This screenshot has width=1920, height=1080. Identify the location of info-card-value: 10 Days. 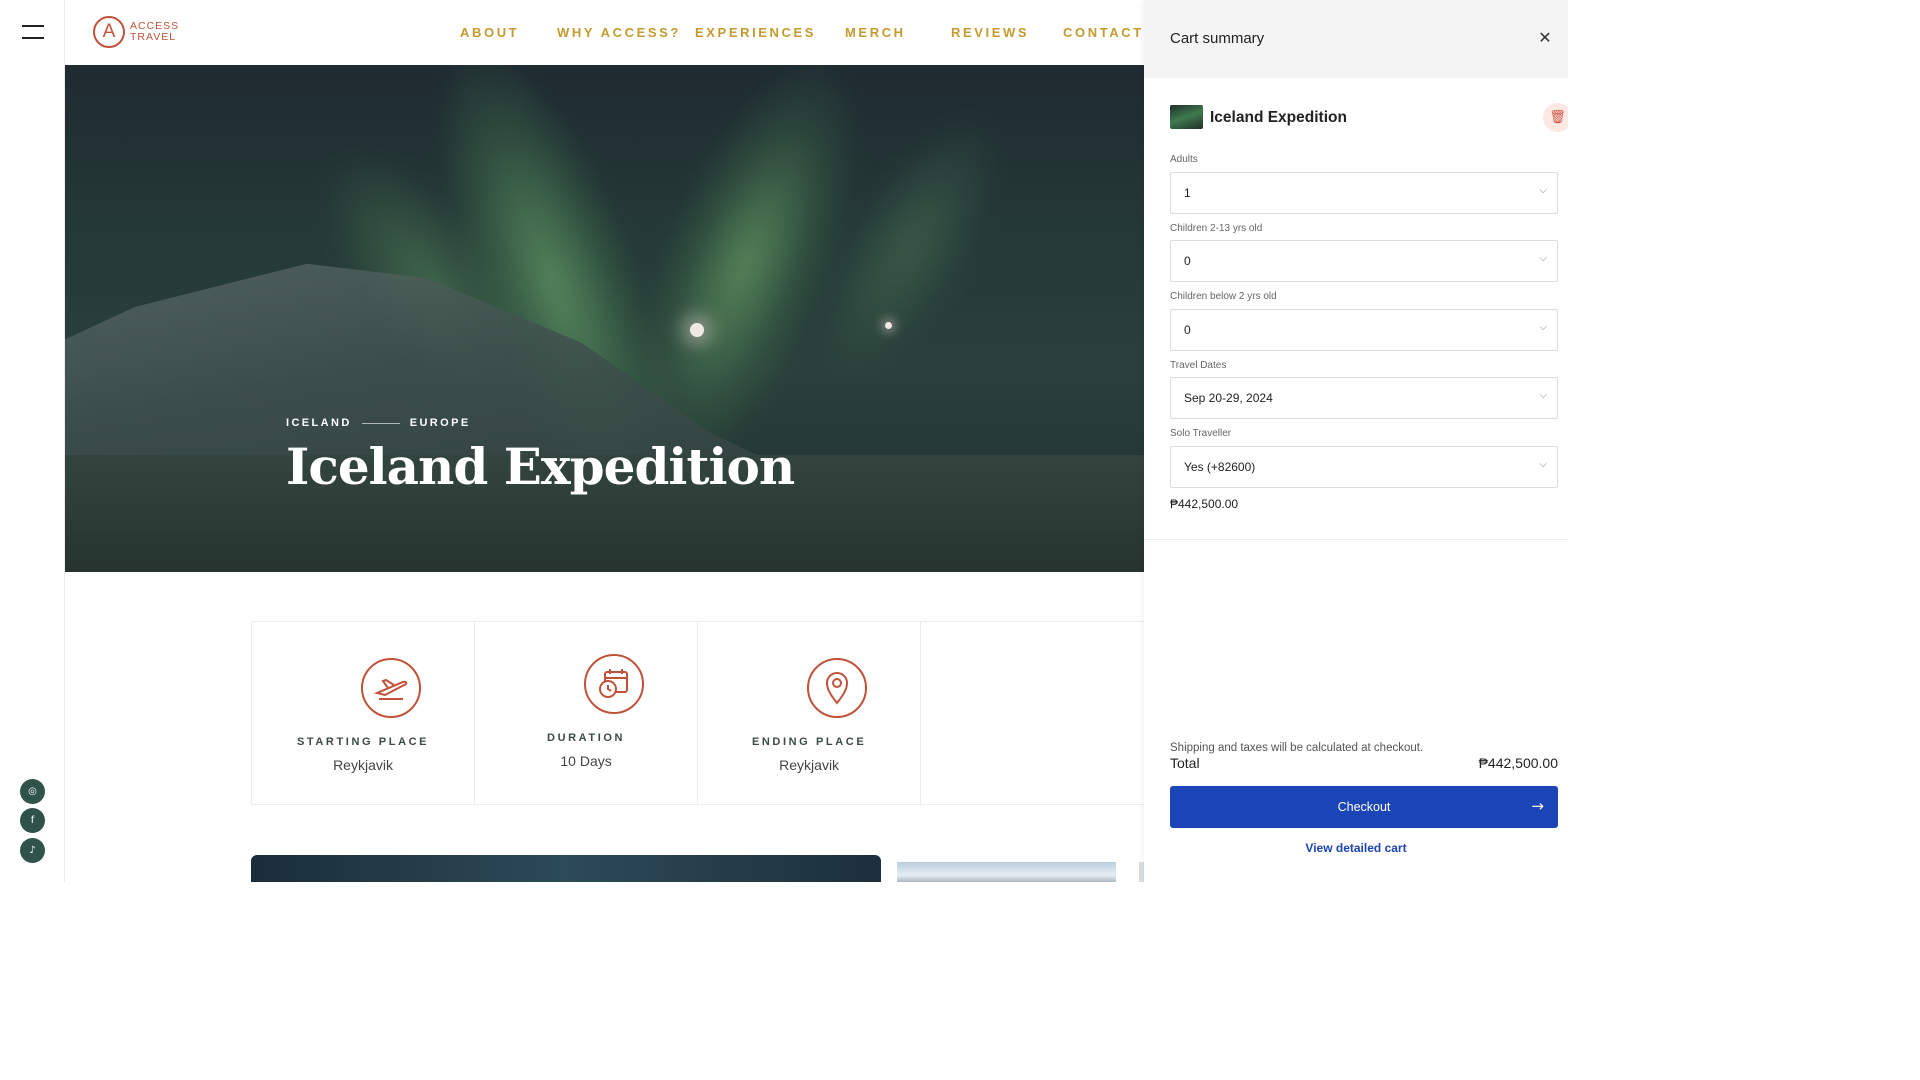
(586, 761).